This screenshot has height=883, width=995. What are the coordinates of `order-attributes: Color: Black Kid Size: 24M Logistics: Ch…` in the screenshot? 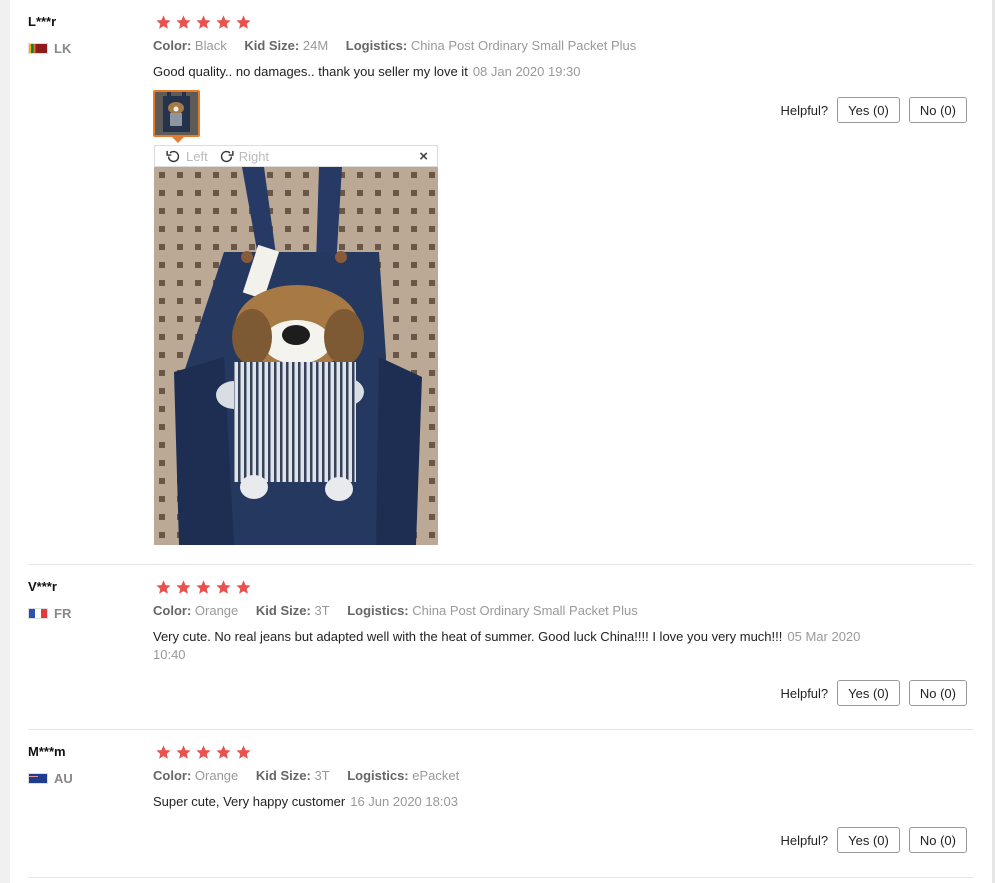 It's located at (401, 45).